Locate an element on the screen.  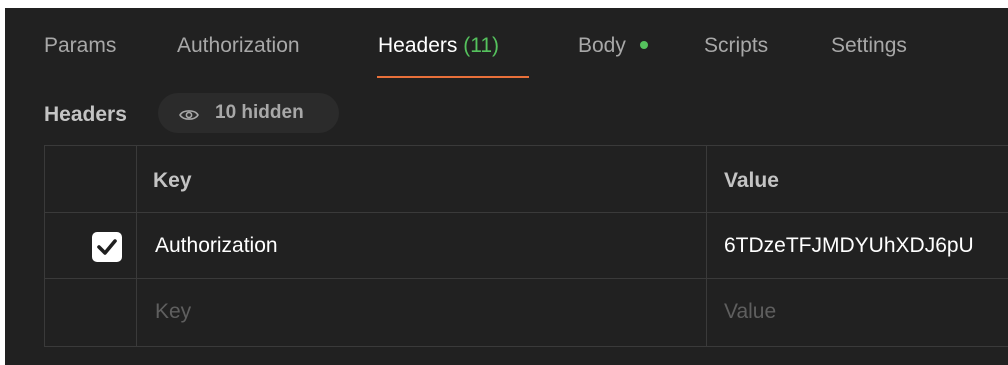
tab-body: Body is located at coordinates (613, 46).